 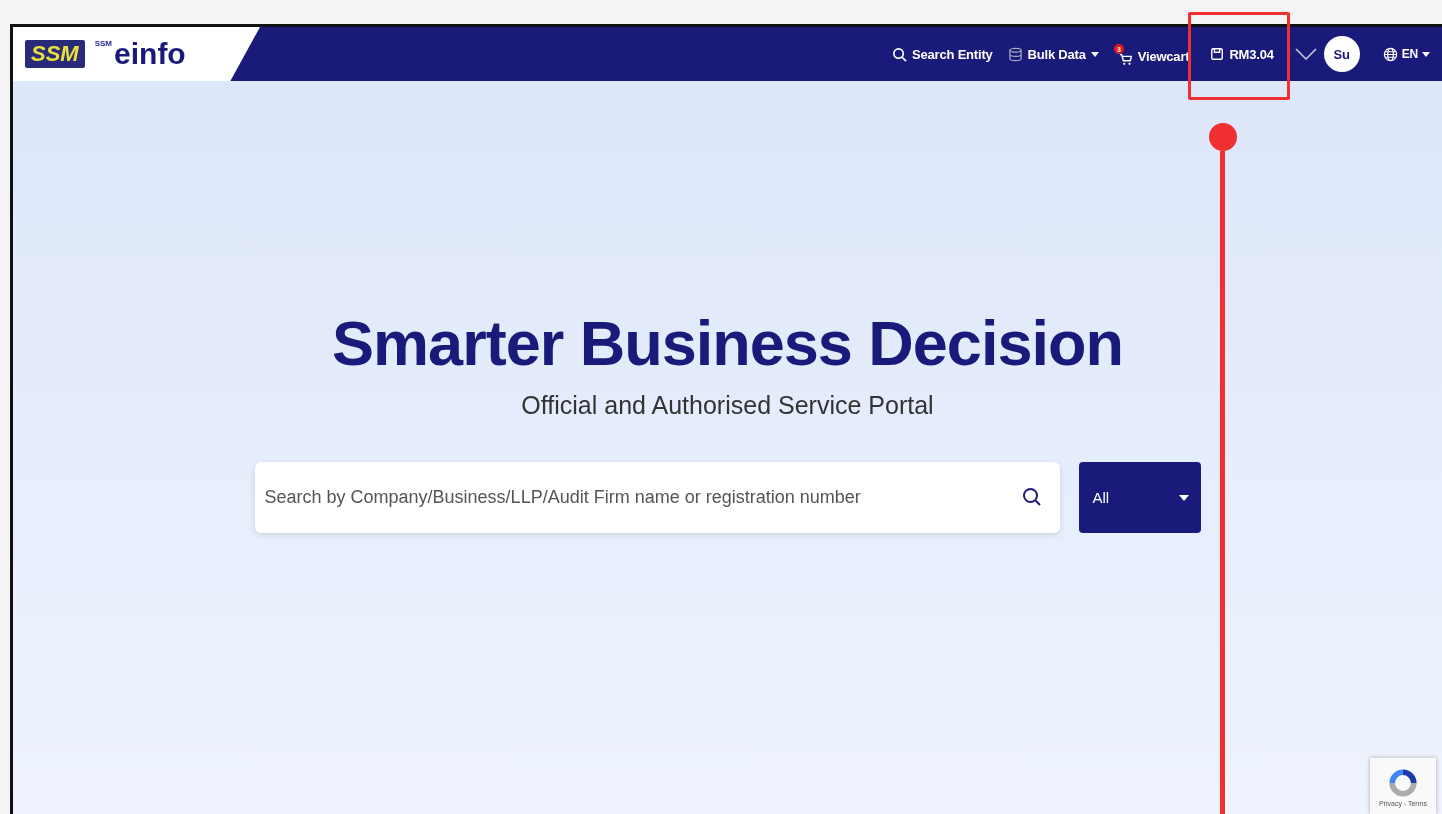 What do you see at coordinates (150, 54) in the screenshot?
I see `einfo-logo: einfo` at bounding box center [150, 54].